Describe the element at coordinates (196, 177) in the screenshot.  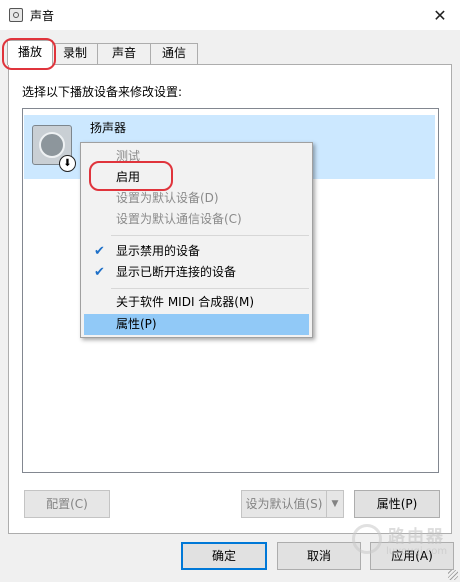
I see `menu-item-enable: 启用` at that location.